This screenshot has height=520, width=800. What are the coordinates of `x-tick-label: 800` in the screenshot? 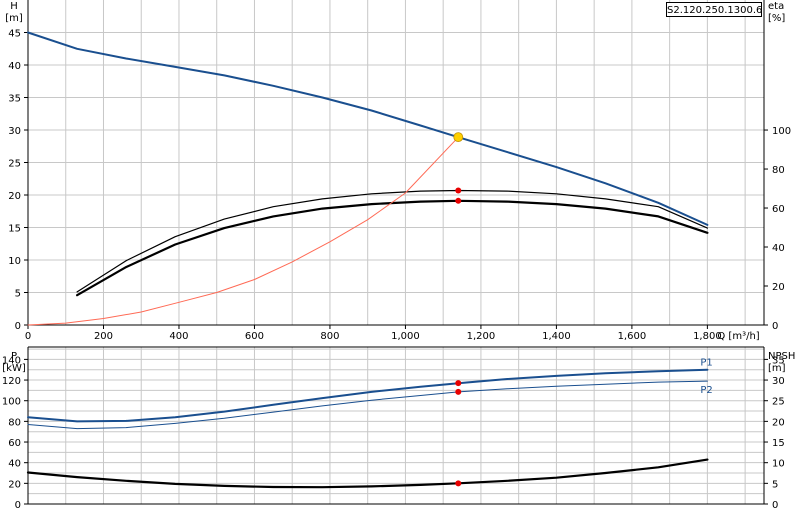 It's located at (329, 336).